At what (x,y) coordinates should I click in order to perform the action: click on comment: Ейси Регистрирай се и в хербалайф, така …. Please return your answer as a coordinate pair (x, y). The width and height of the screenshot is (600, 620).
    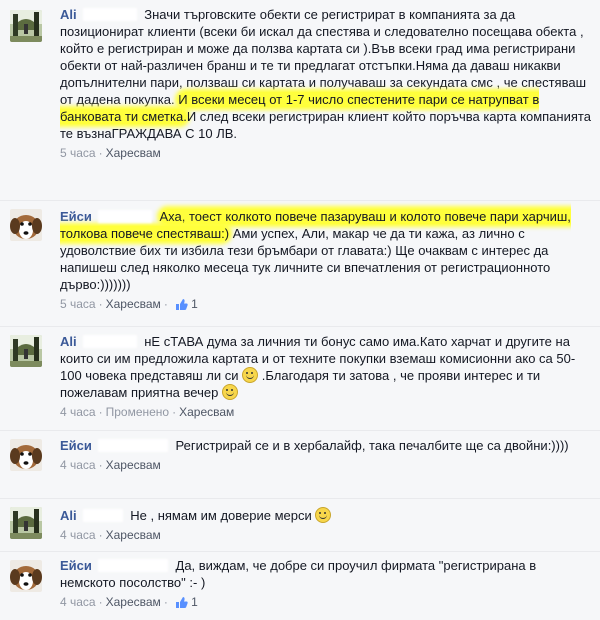
    Looking at the image, I should click on (300, 464).